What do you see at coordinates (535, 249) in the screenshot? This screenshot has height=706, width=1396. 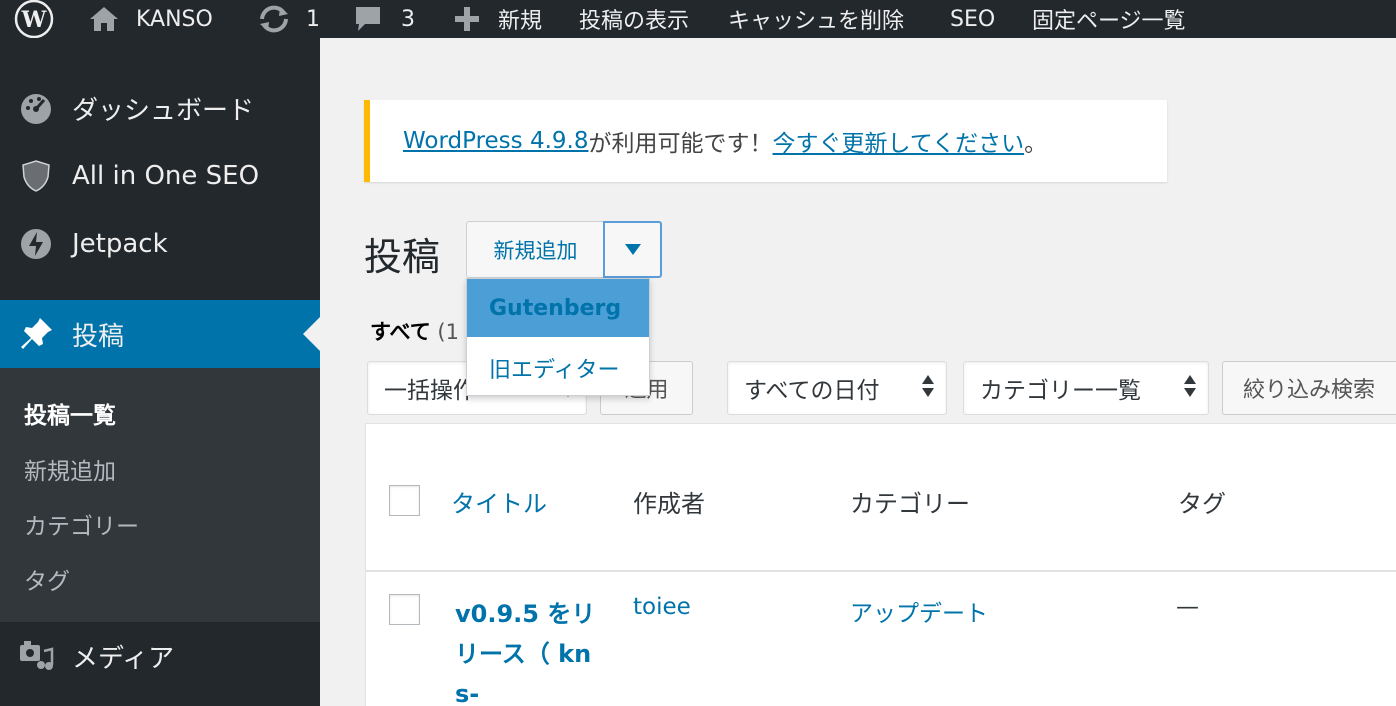 I see `add-new-button: 新規追加` at bounding box center [535, 249].